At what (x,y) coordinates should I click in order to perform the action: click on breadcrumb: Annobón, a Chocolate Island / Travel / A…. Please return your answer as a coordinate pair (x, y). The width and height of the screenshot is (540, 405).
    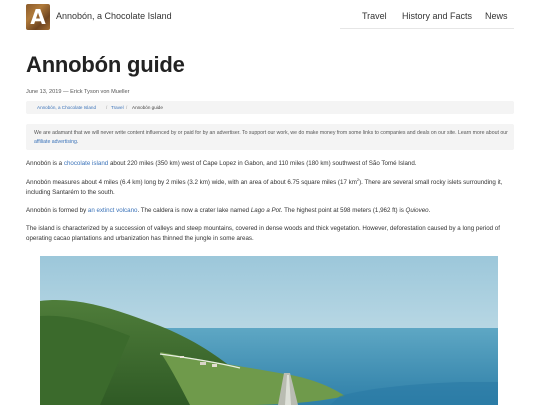
    Looking at the image, I should click on (270, 107).